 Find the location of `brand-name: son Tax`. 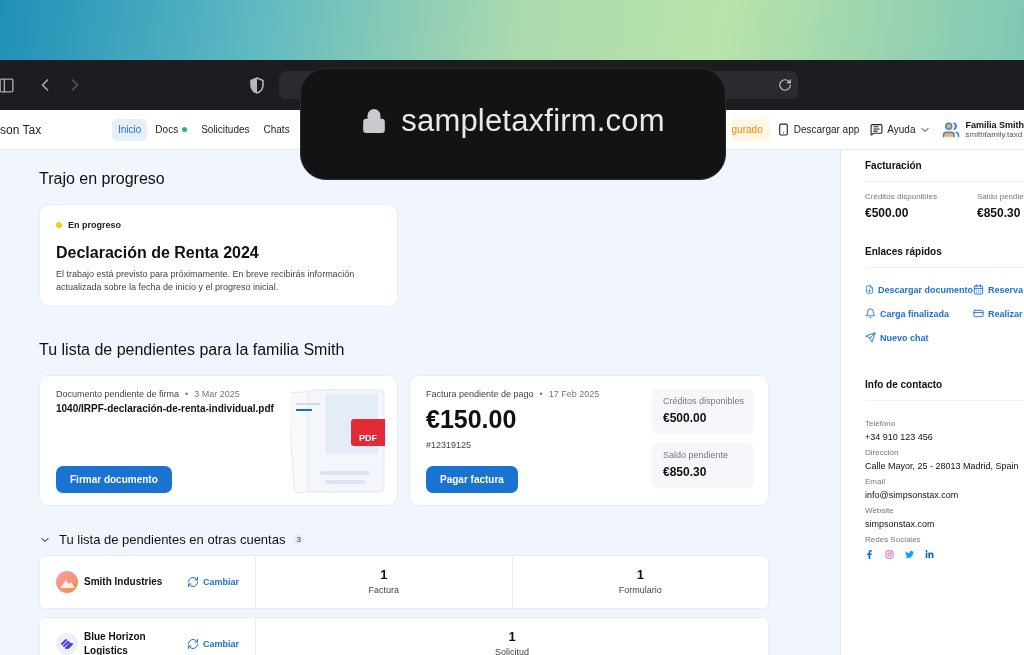

brand-name: son Tax is located at coordinates (21, 129).